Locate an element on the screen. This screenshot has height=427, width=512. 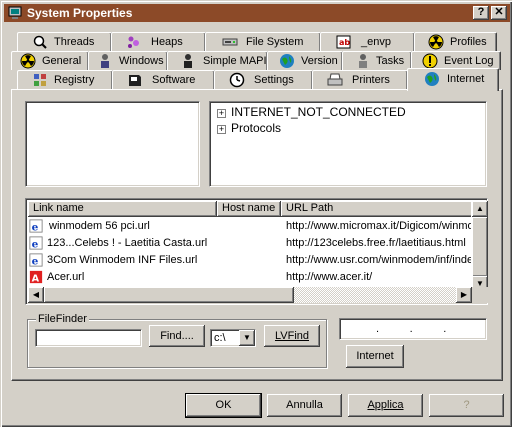
filefinder-input is located at coordinates (88, 338).